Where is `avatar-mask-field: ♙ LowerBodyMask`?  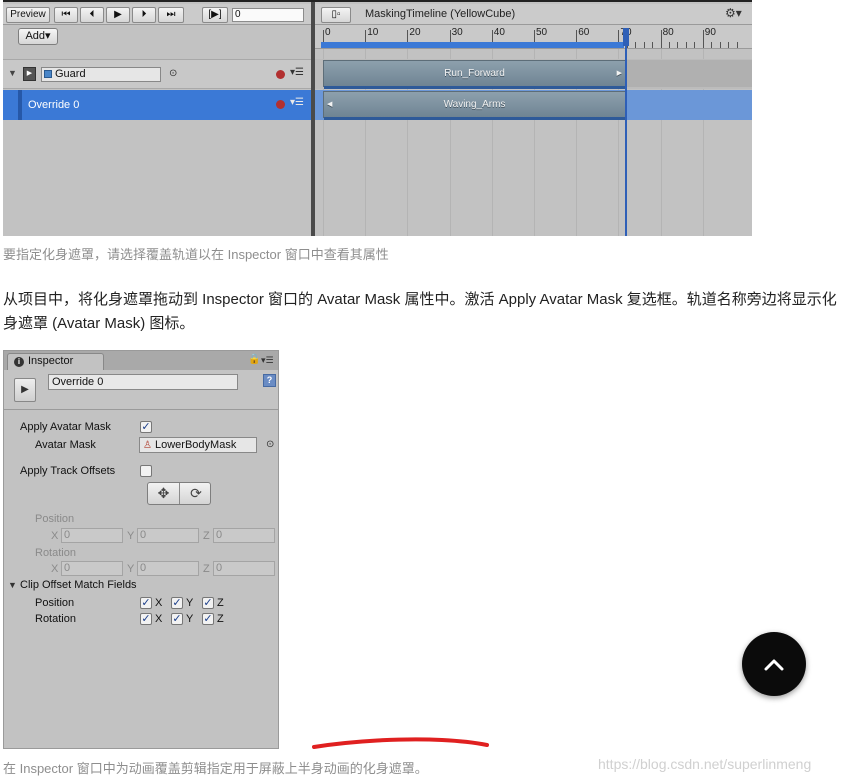 avatar-mask-field: ♙ LowerBodyMask is located at coordinates (198, 445).